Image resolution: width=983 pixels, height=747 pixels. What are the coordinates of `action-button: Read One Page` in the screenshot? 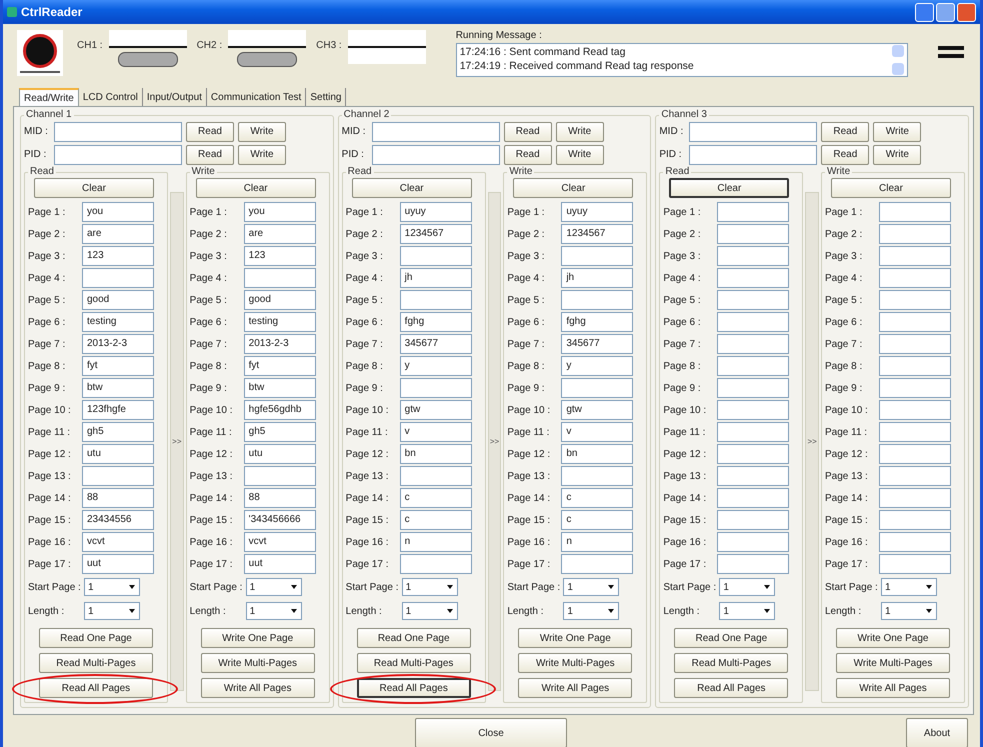 It's located at (413, 638).